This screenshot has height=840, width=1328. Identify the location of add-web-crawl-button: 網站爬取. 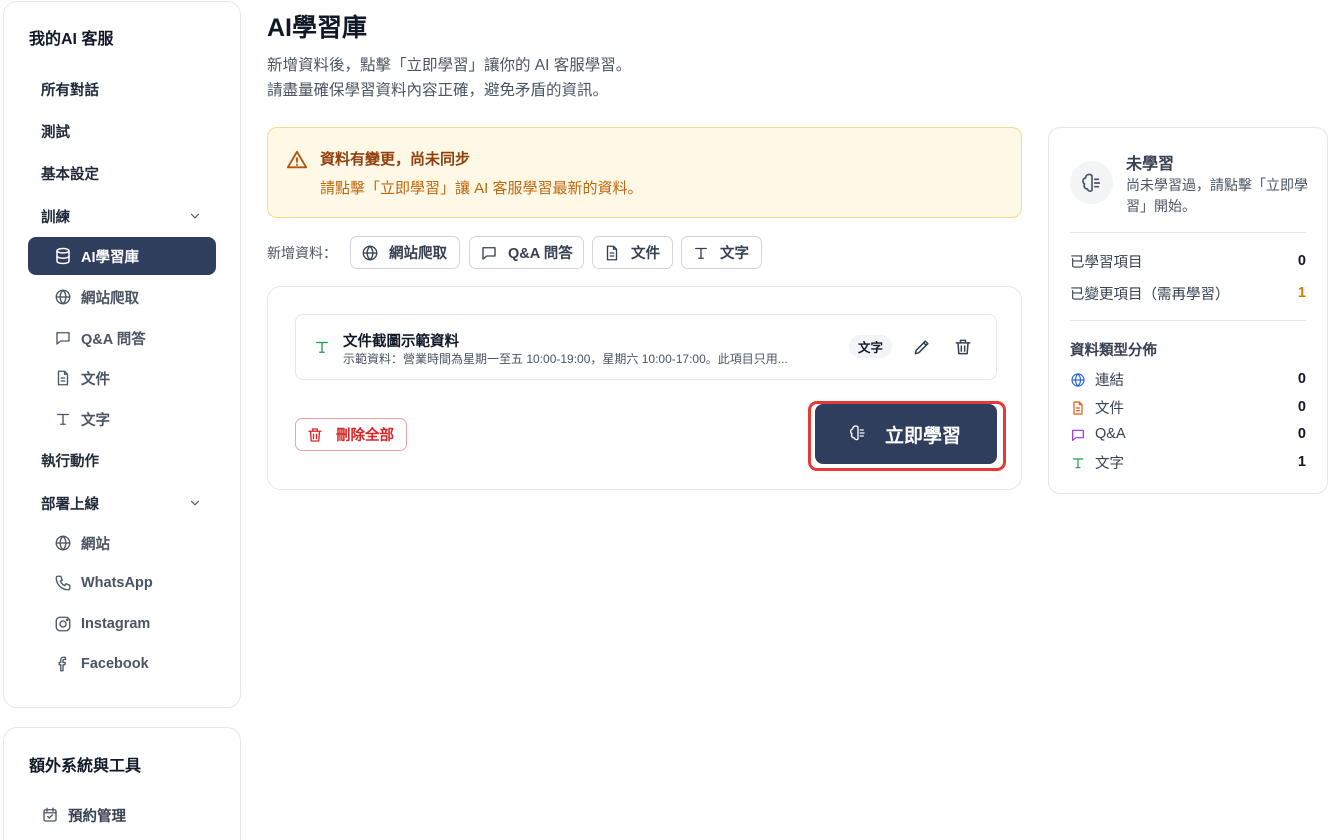
(405, 252).